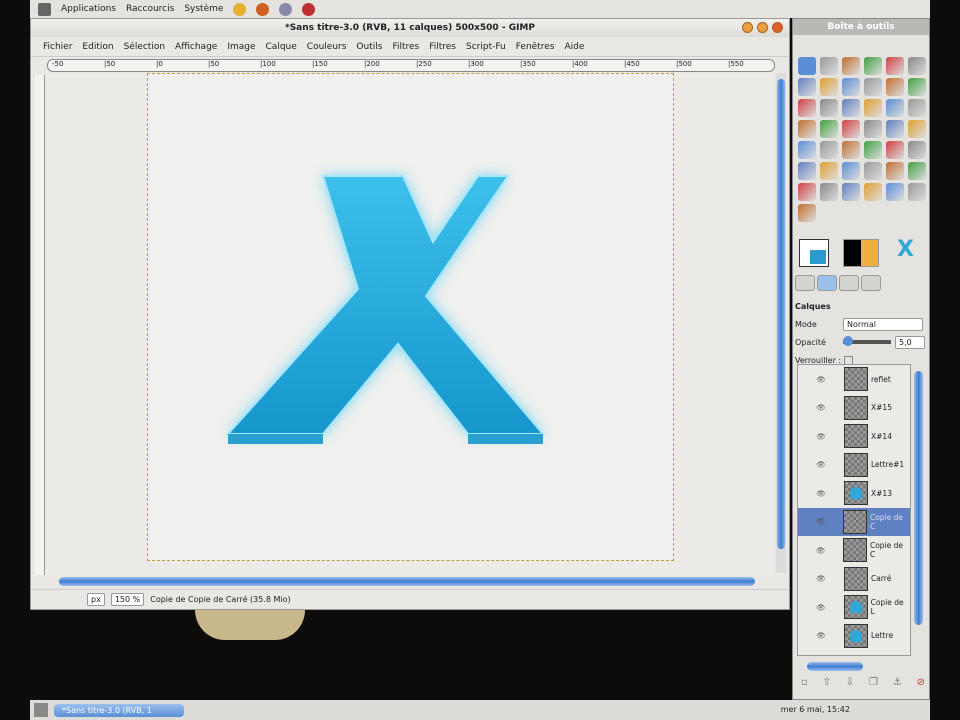  Describe the element at coordinates (827, 682) in the screenshot. I see `raise-layer-icon: ⇧` at that location.